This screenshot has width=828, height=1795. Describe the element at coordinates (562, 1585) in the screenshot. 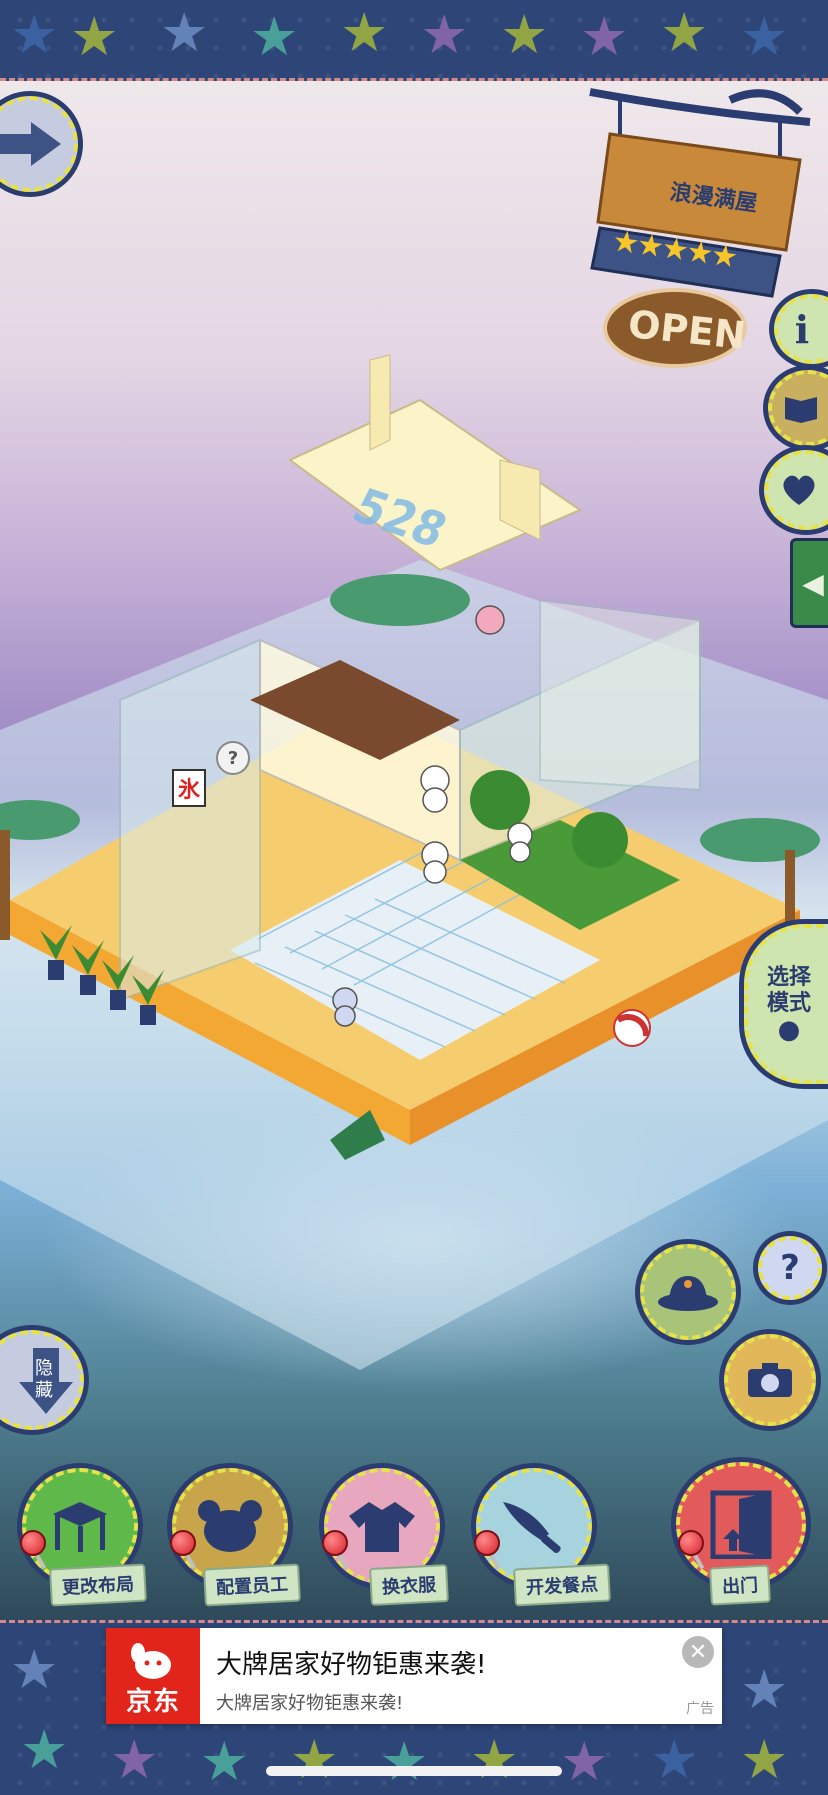

I see `develop-dishes-label: 开发餐点` at that location.